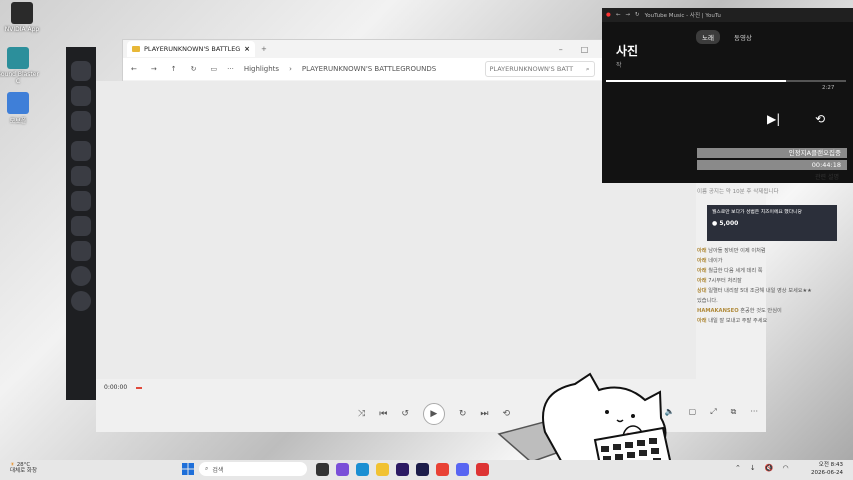 The width and height of the screenshot is (853, 480). I want to click on stream-title: 인정지A클랜오집중, so click(772, 153).